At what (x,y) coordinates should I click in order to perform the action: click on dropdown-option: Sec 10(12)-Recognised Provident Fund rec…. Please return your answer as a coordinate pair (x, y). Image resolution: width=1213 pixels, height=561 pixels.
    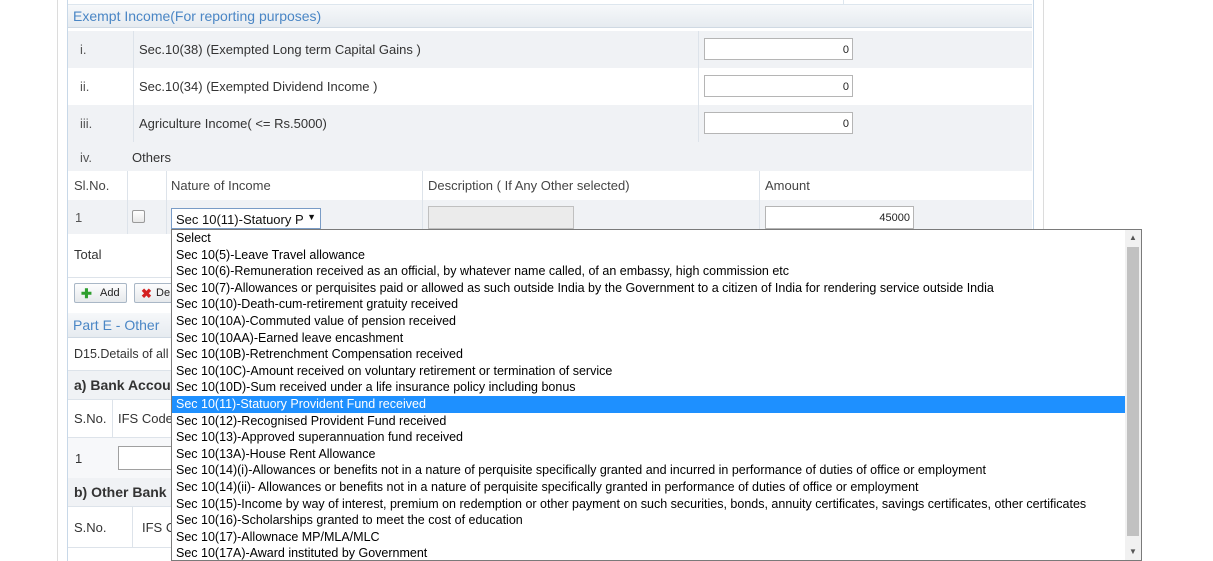
    Looking at the image, I should click on (649, 421).